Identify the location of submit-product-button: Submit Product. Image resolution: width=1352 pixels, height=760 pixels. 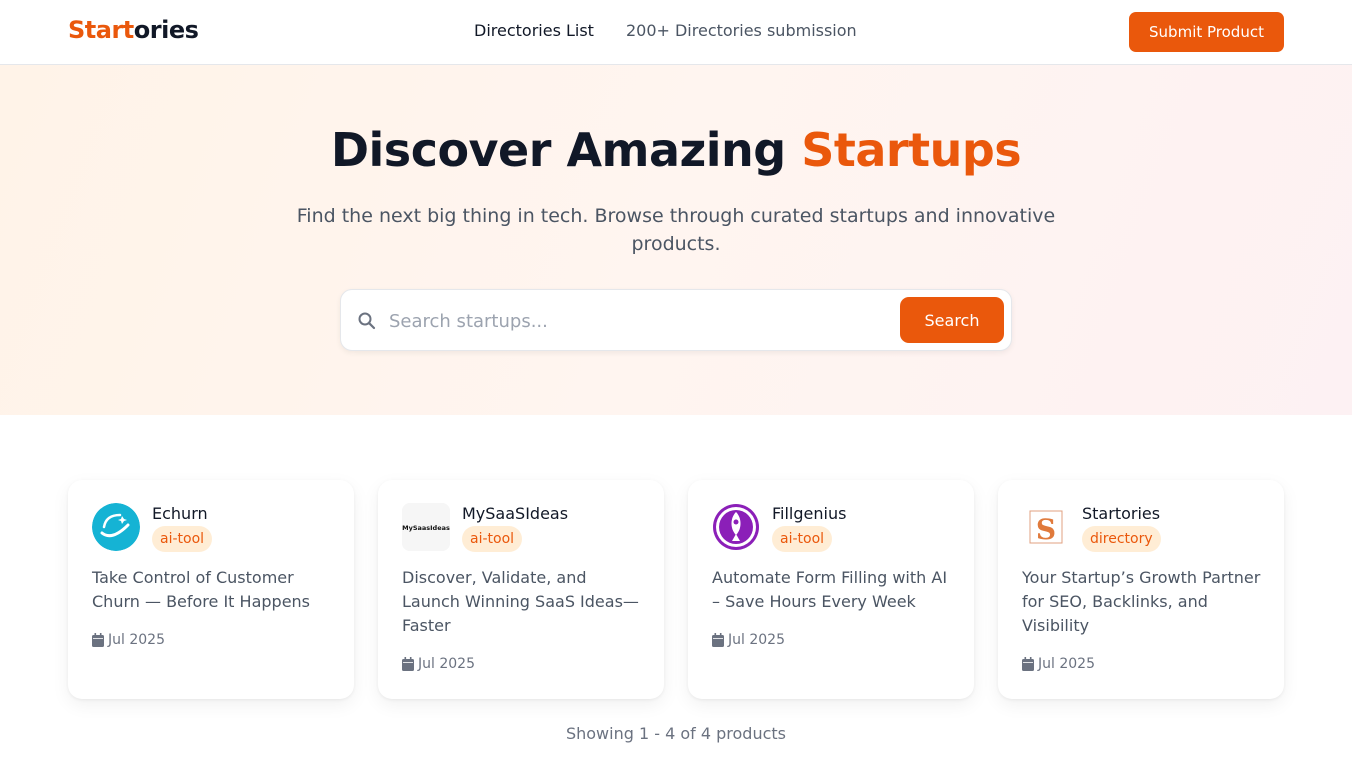
(1206, 32).